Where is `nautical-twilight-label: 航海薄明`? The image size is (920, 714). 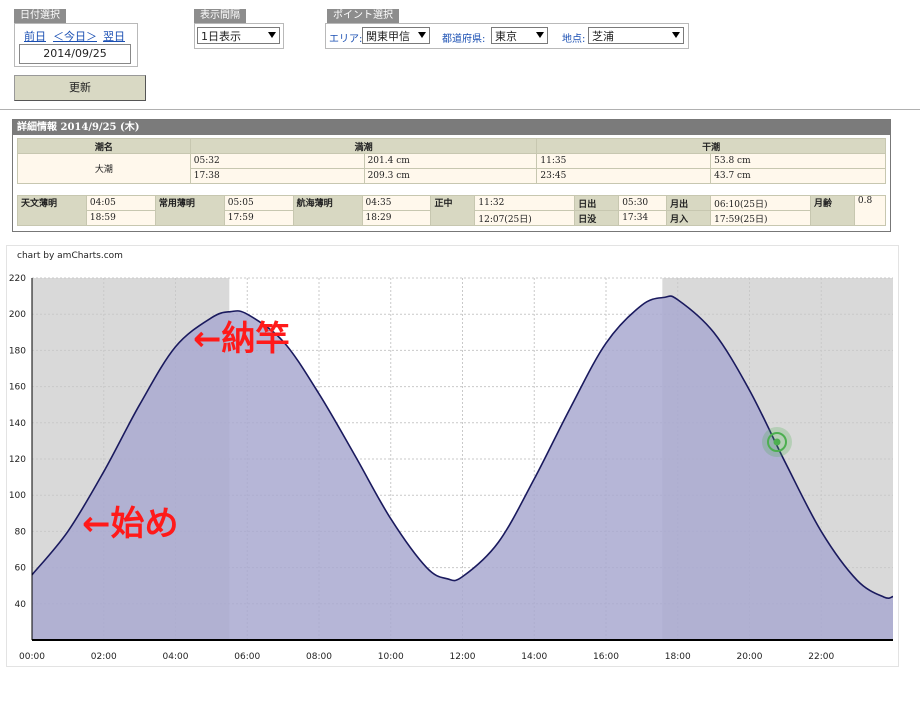 nautical-twilight-label: 航海薄明 is located at coordinates (327, 210).